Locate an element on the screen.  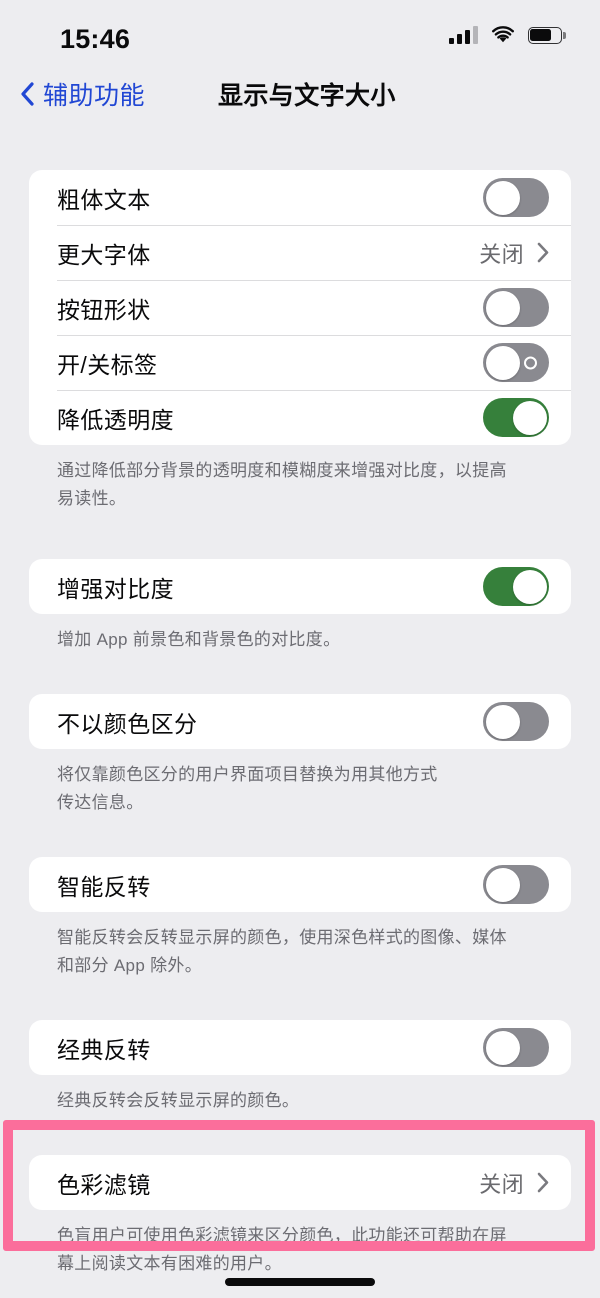
row-label: 色彩滤镜 is located at coordinates (104, 1184).